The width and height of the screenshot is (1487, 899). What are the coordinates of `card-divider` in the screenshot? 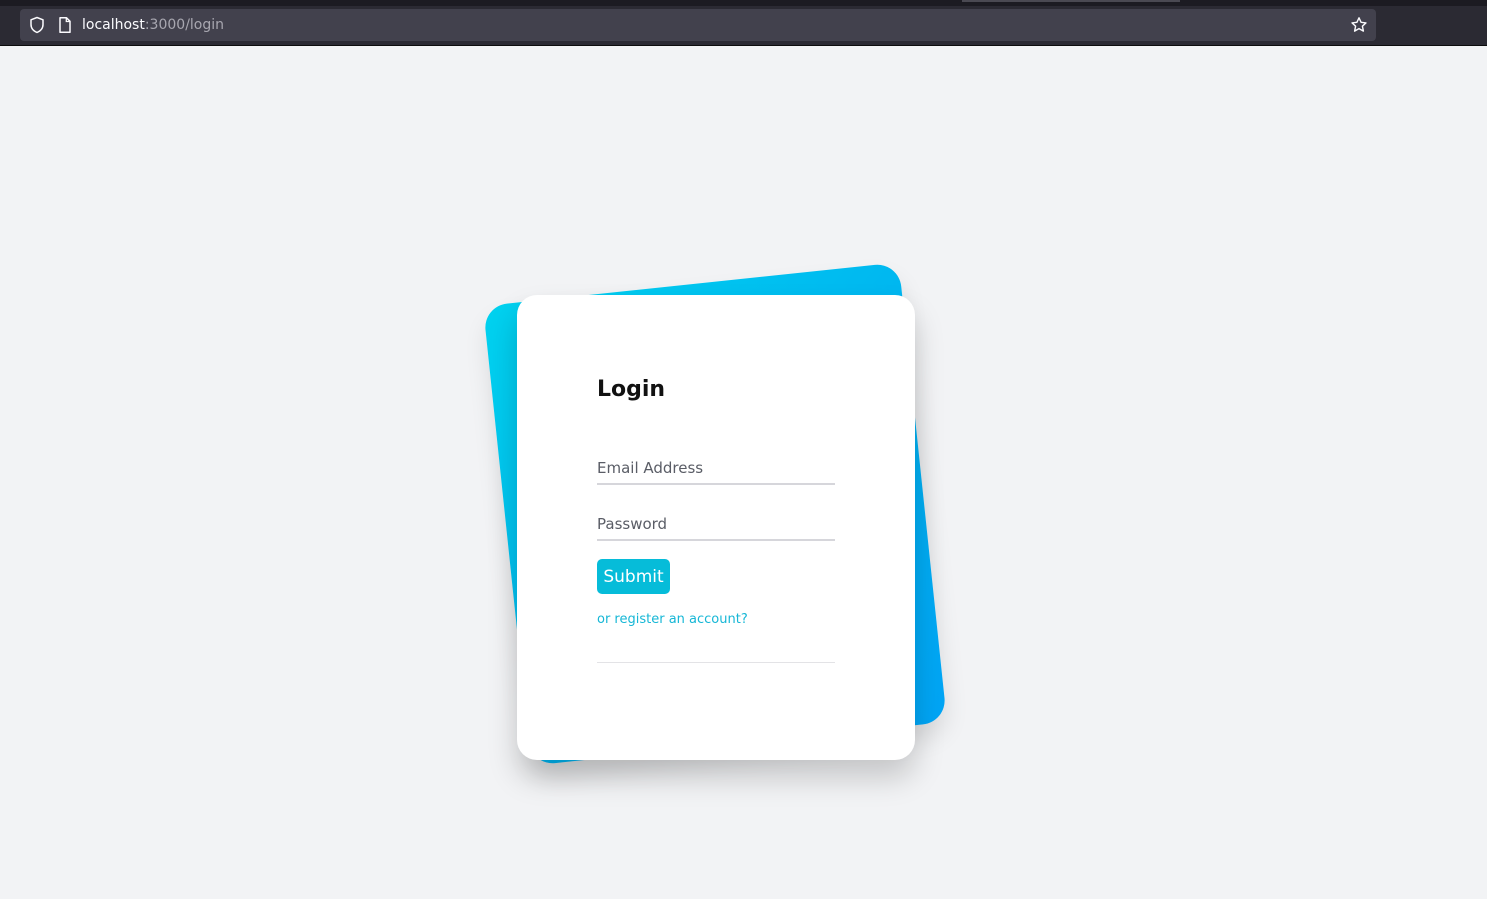 It's located at (716, 662).